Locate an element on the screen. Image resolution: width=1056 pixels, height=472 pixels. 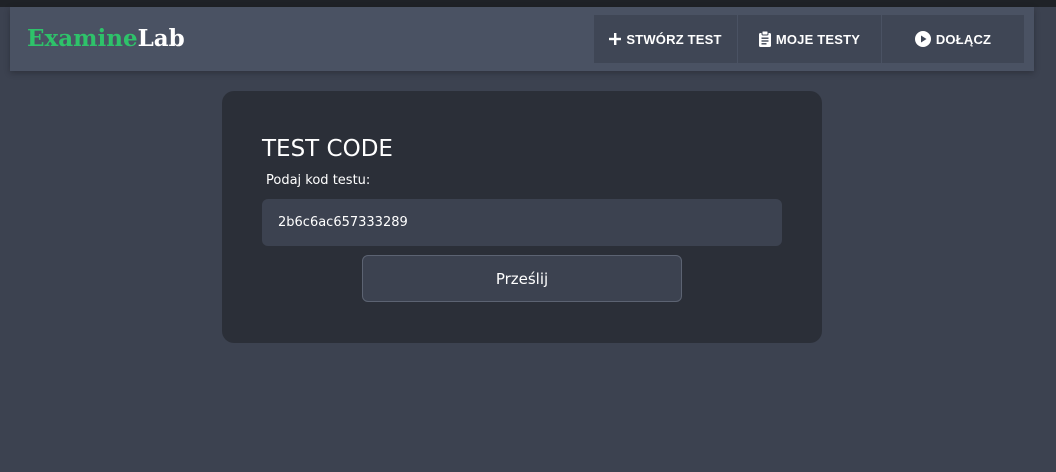
nav-create-test-button: STWÓRZ TEST is located at coordinates (665, 39).